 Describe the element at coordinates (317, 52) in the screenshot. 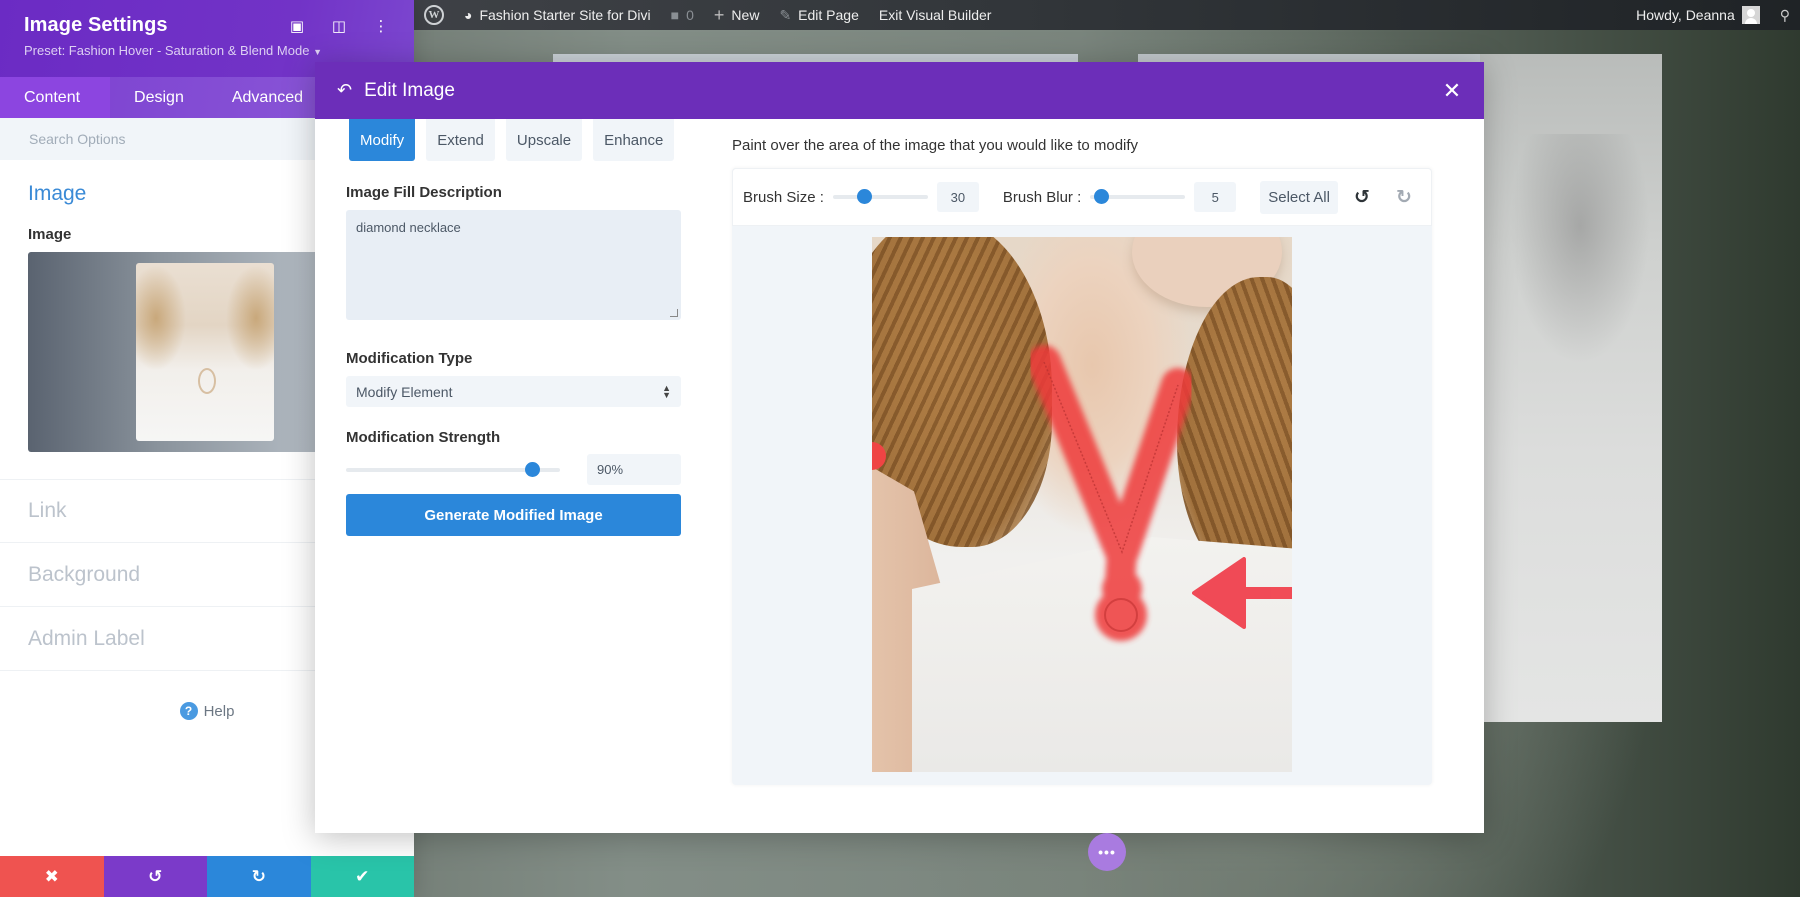

I see `caret-down-icon: ▼` at that location.